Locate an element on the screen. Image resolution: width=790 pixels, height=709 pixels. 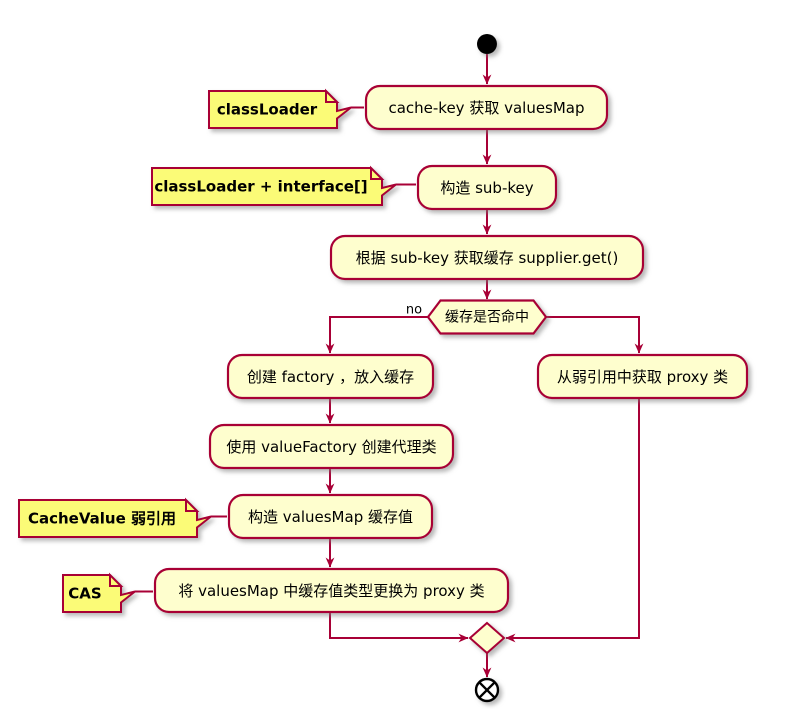
activity-build-cache-value: 构造 valuesMap 缓存值 is located at coordinates (330, 516).